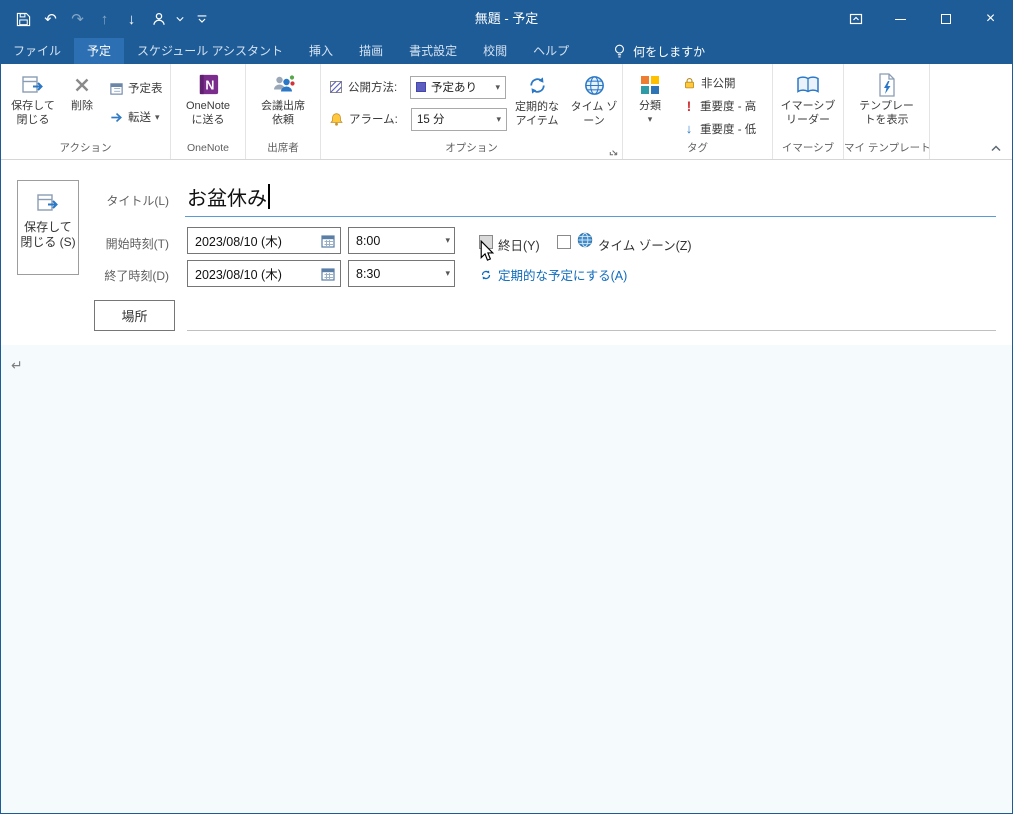 This screenshot has height=814, width=1013. What do you see at coordinates (620, 51) in the screenshot?
I see `lightbulb-icon` at bounding box center [620, 51].